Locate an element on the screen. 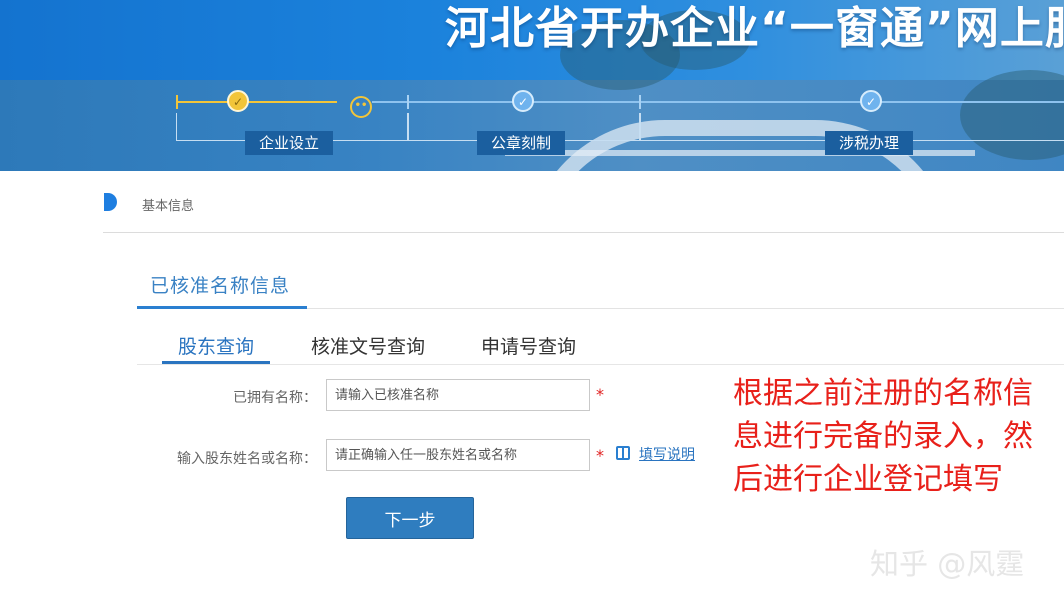 The image size is (1064, 607). book-icon is located at coordinates (623, 453).